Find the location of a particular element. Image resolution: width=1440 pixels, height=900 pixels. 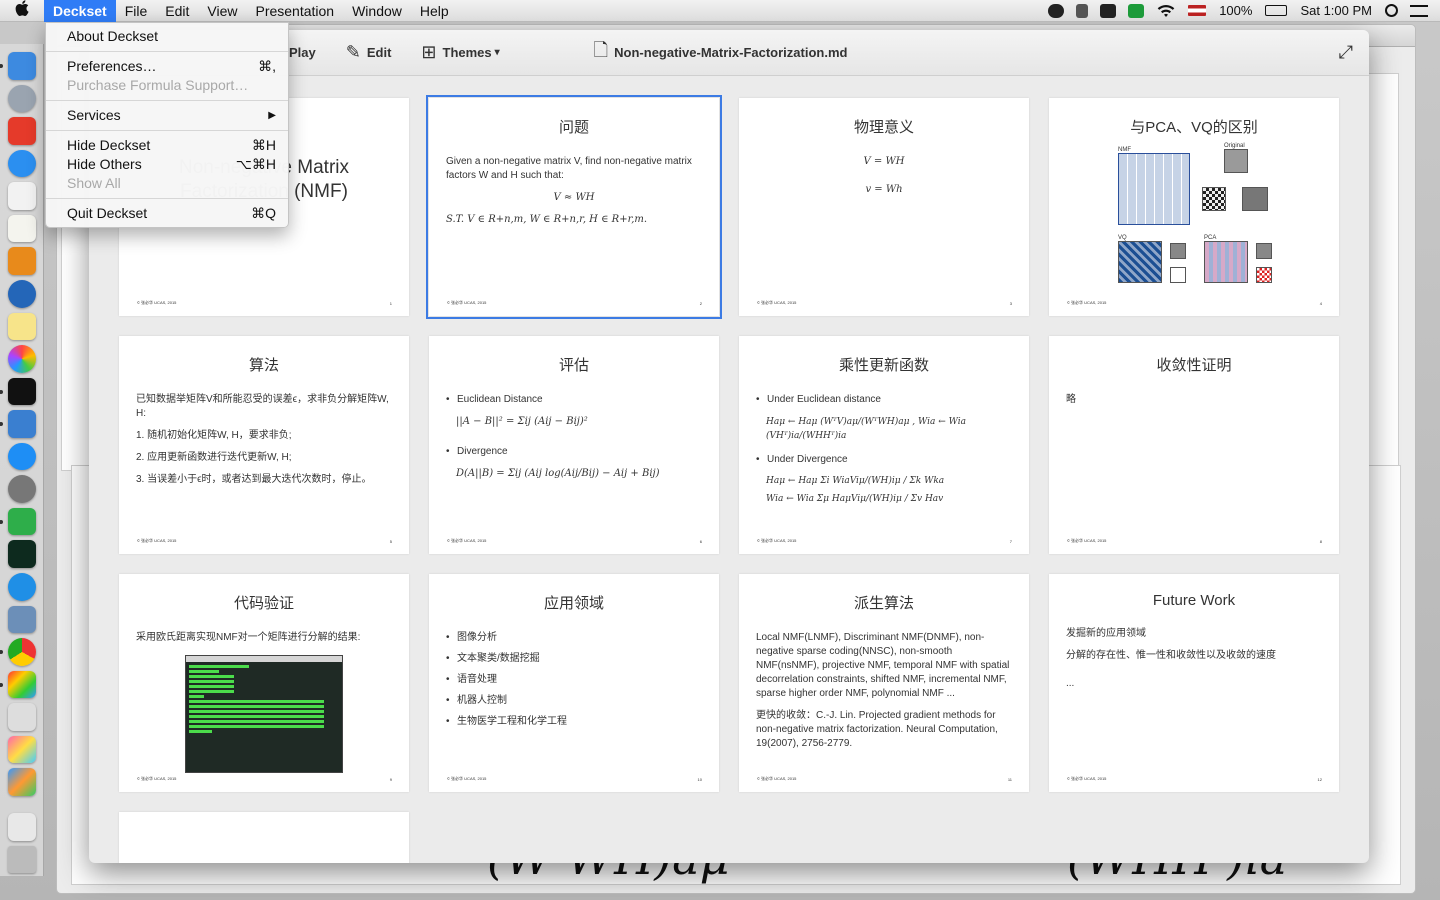

evernote-dock-icon is located at coordinates (18, 521).